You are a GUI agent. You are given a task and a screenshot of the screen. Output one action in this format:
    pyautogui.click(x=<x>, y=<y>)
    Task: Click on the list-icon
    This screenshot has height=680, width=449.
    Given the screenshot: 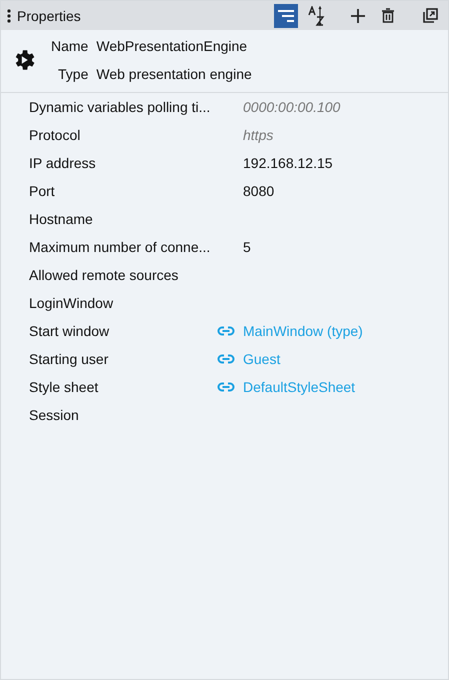 What is the action you would take?
    pyautogui.click(x=286, y=15)
    